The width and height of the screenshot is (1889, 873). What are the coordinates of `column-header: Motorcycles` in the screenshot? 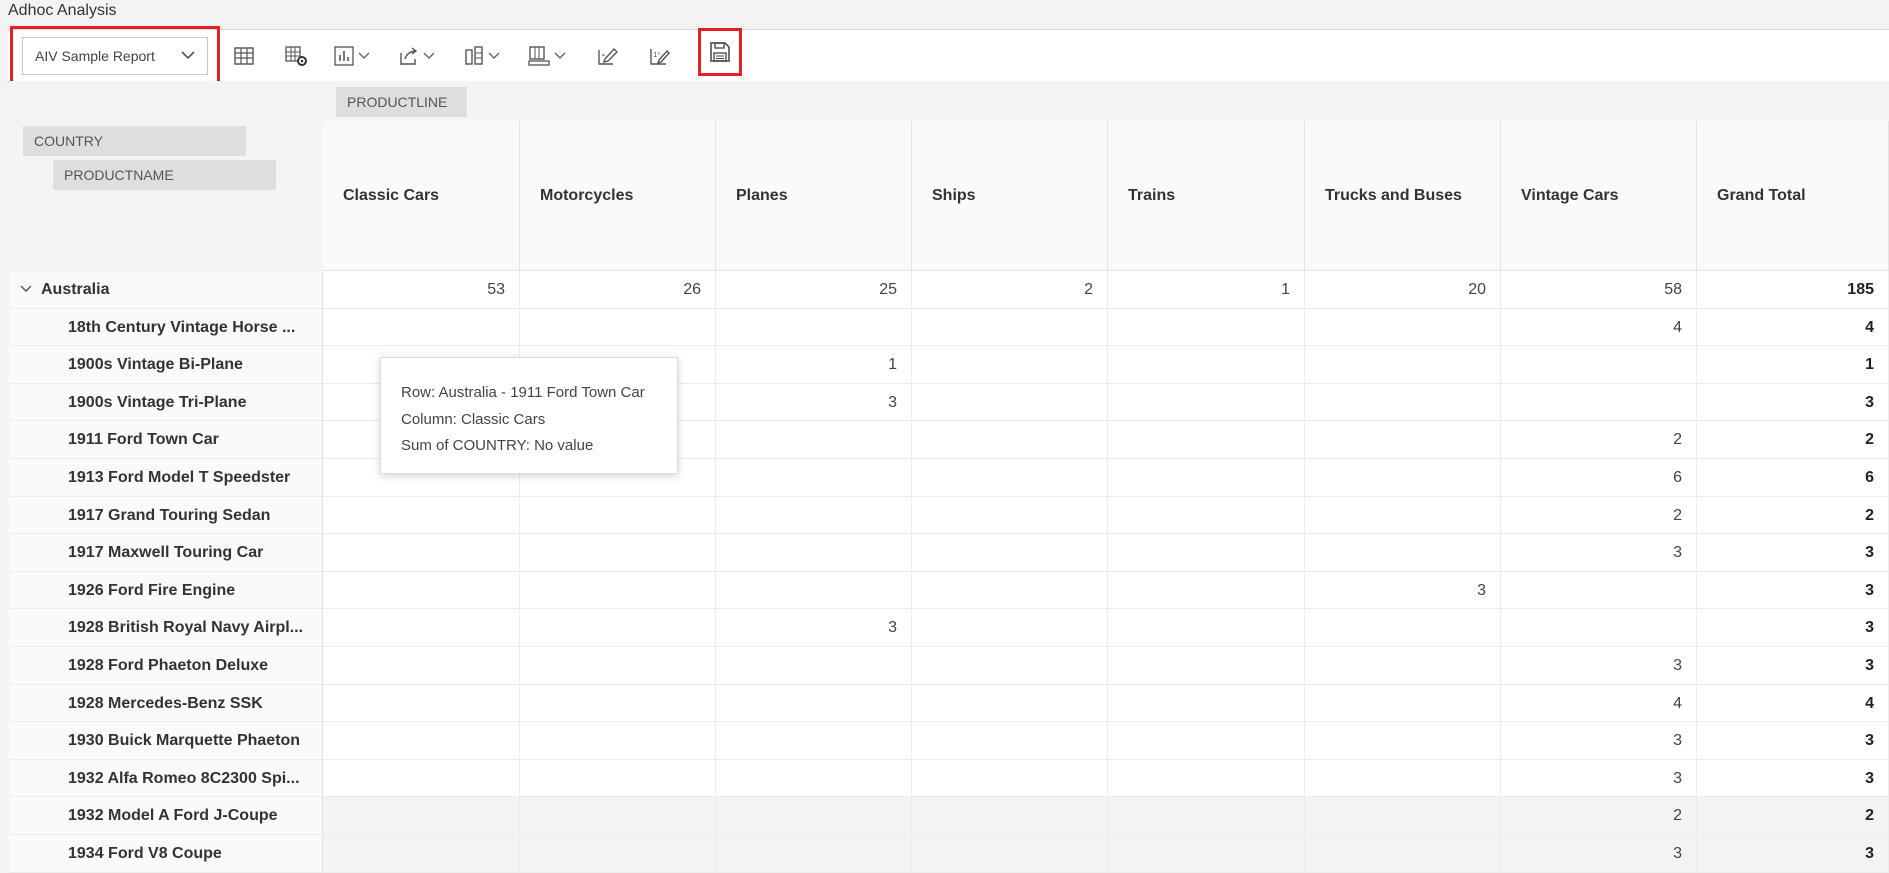 It's located at (618, 196).